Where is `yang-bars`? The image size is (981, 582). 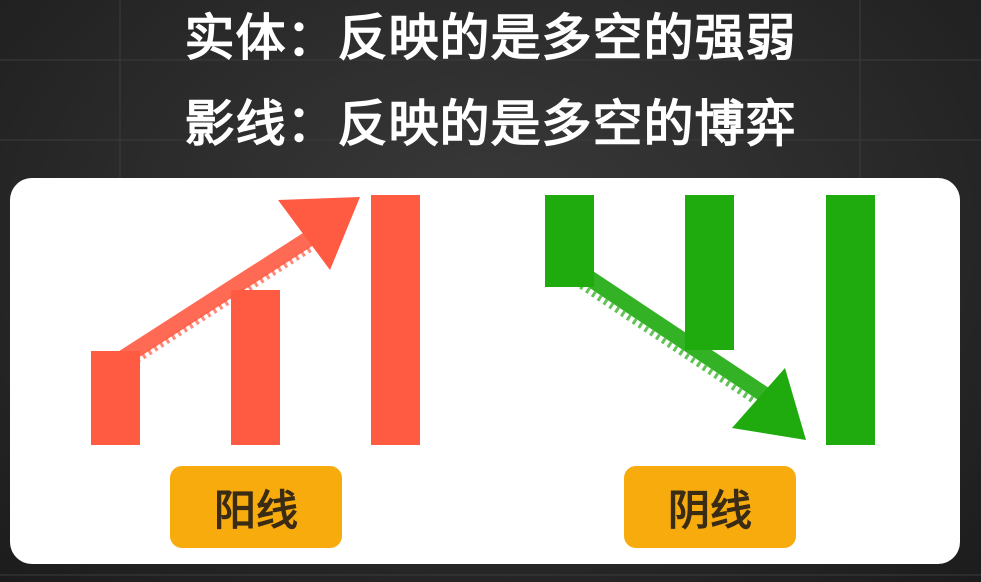 yang-bars is located at coordinates (255, 320).